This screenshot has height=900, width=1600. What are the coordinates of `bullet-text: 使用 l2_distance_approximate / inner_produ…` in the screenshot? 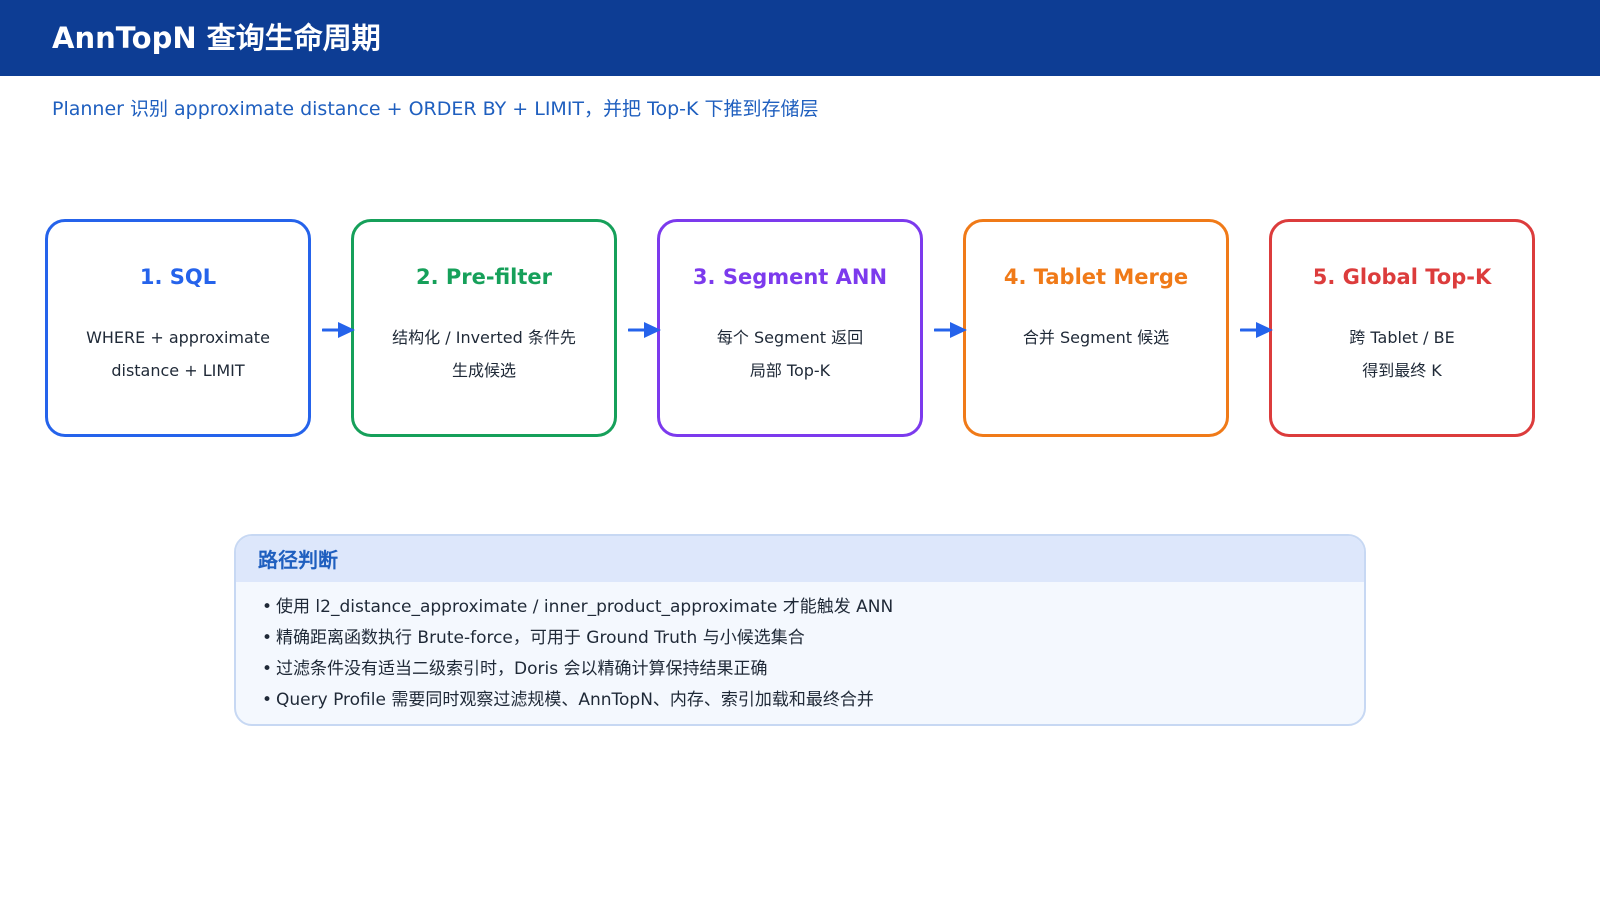 It's located at (585, 607).